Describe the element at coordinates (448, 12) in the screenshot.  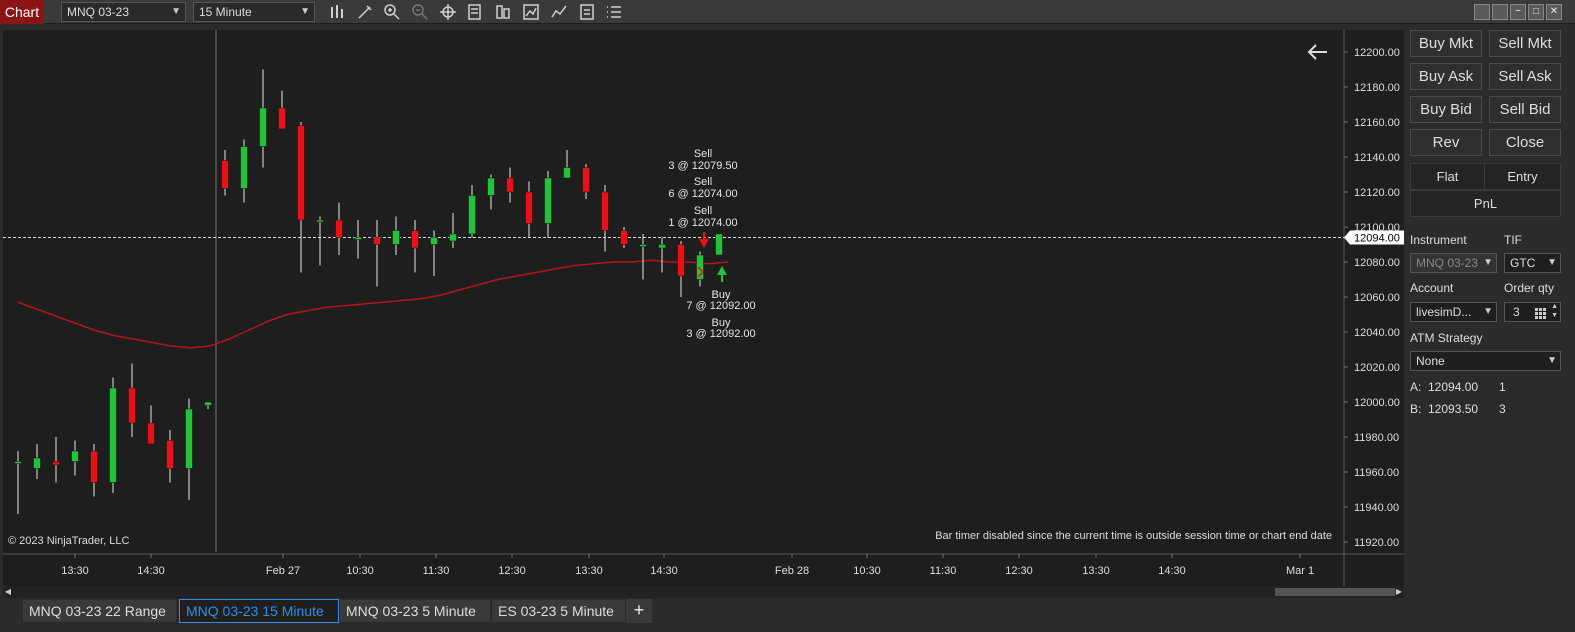
I see `crosshair-icon` at that location.